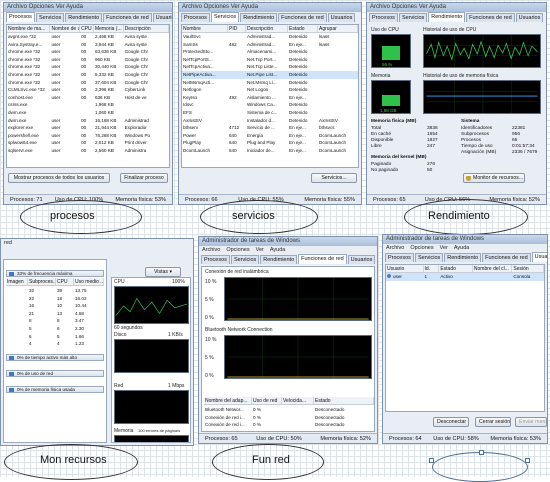  Describe the element at coordinates (88, 90) in the screenshot. I see `table-row: CLMLSvc.exe *32 user 00 3,396 KB CyberLink` at that location.